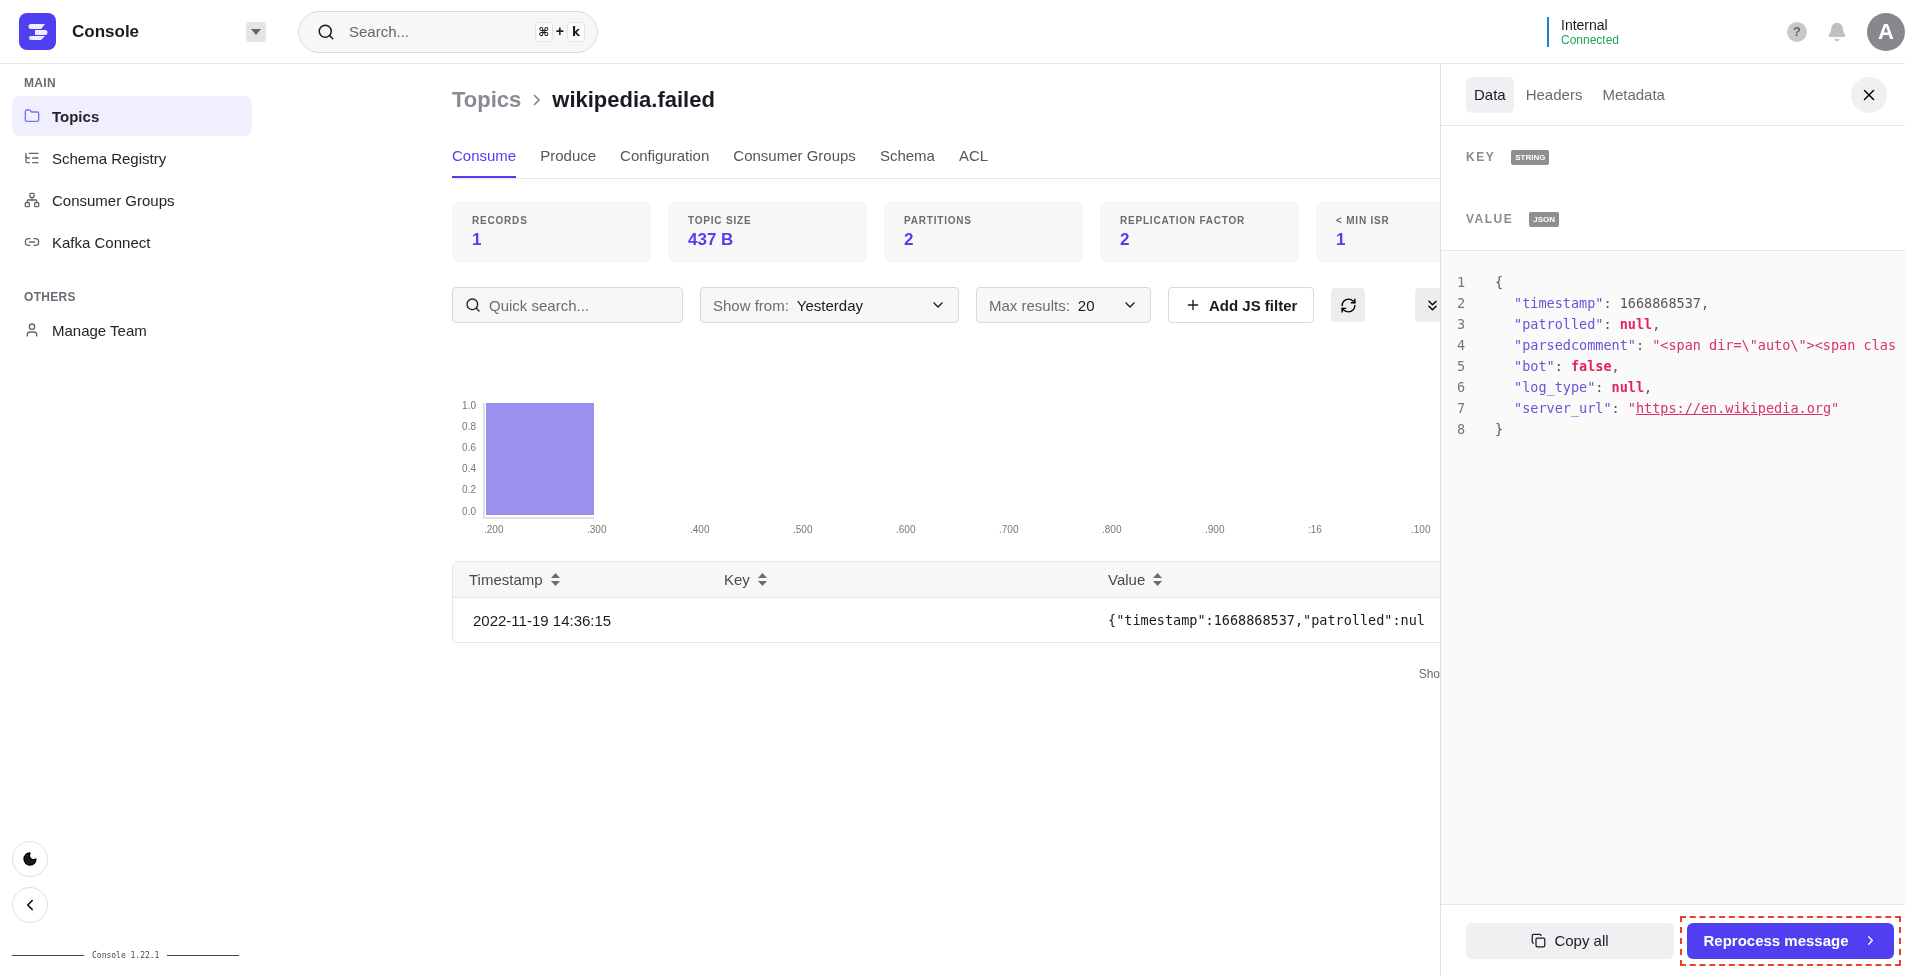 Image resolution: width=1905 pixels, height=976 pixels. I want to click on tab: Produce, so click(568, 160).